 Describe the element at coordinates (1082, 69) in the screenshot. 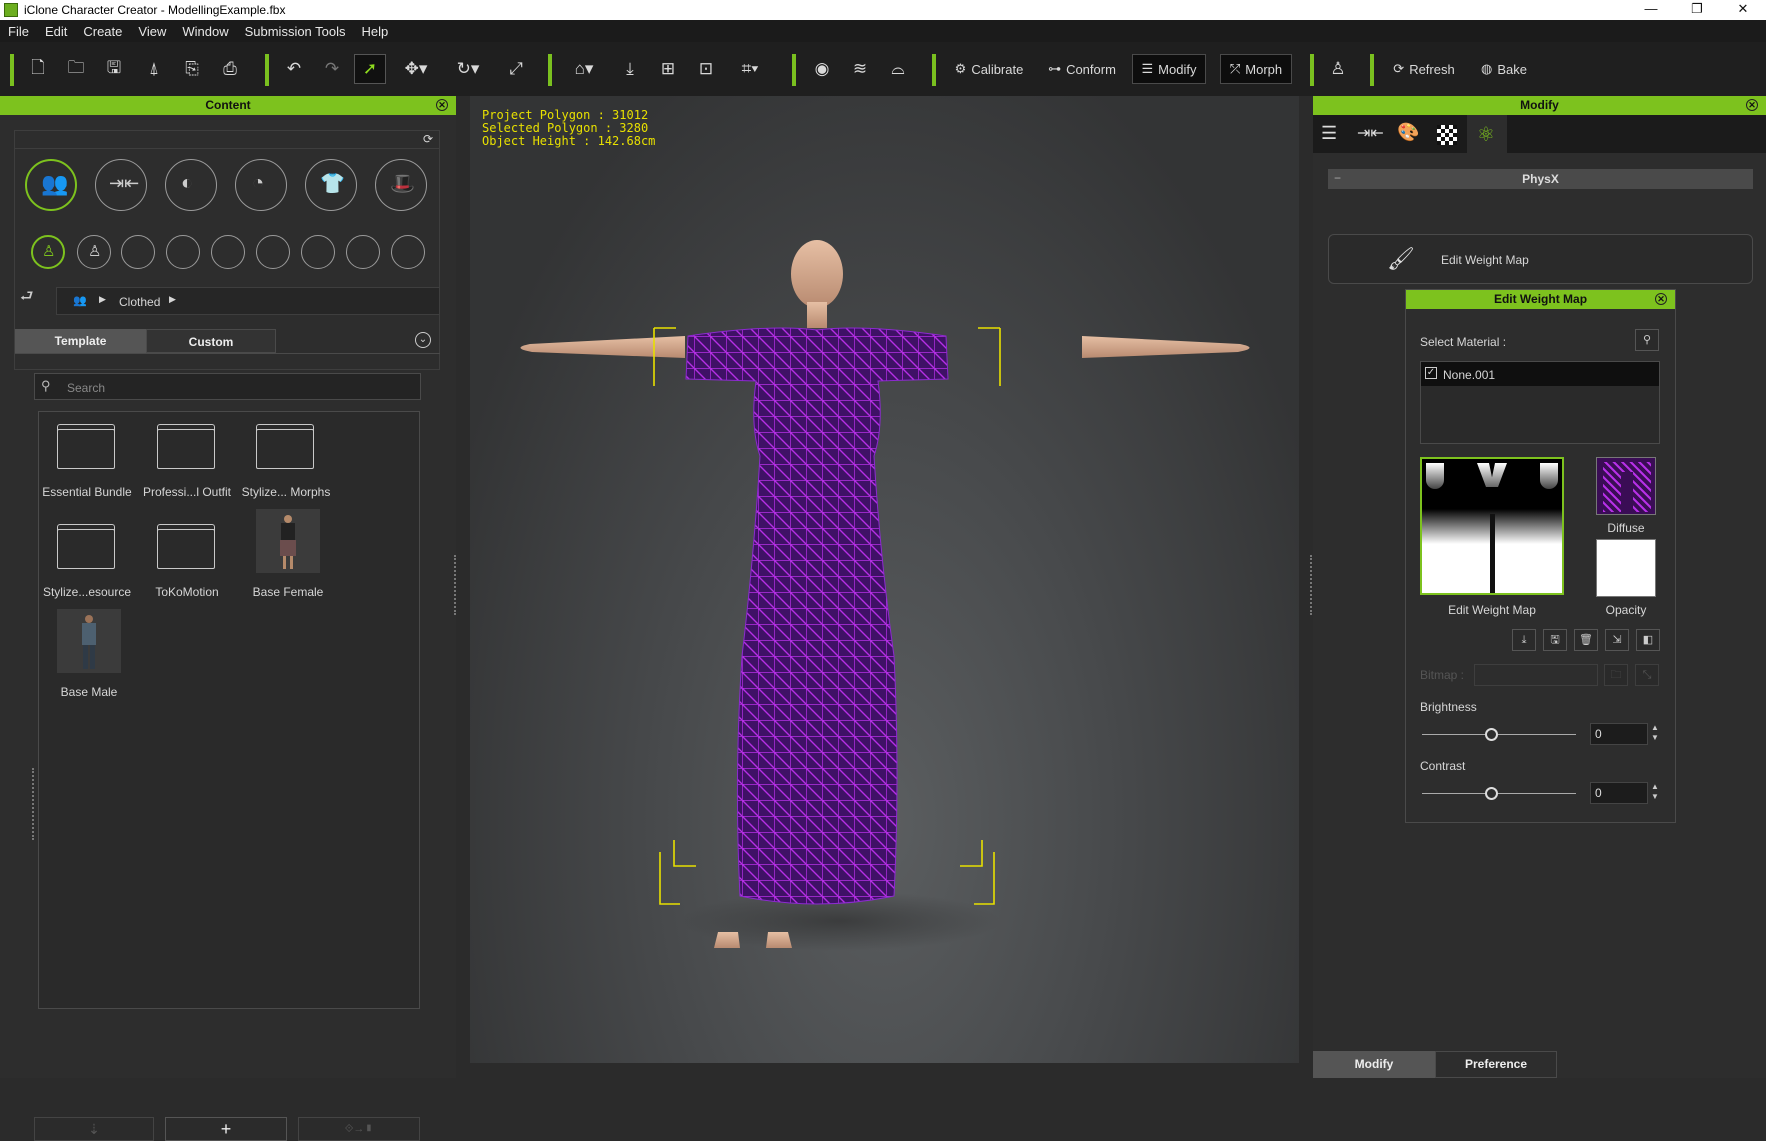

I see `conform-button: ⊶ Conform` at that location.